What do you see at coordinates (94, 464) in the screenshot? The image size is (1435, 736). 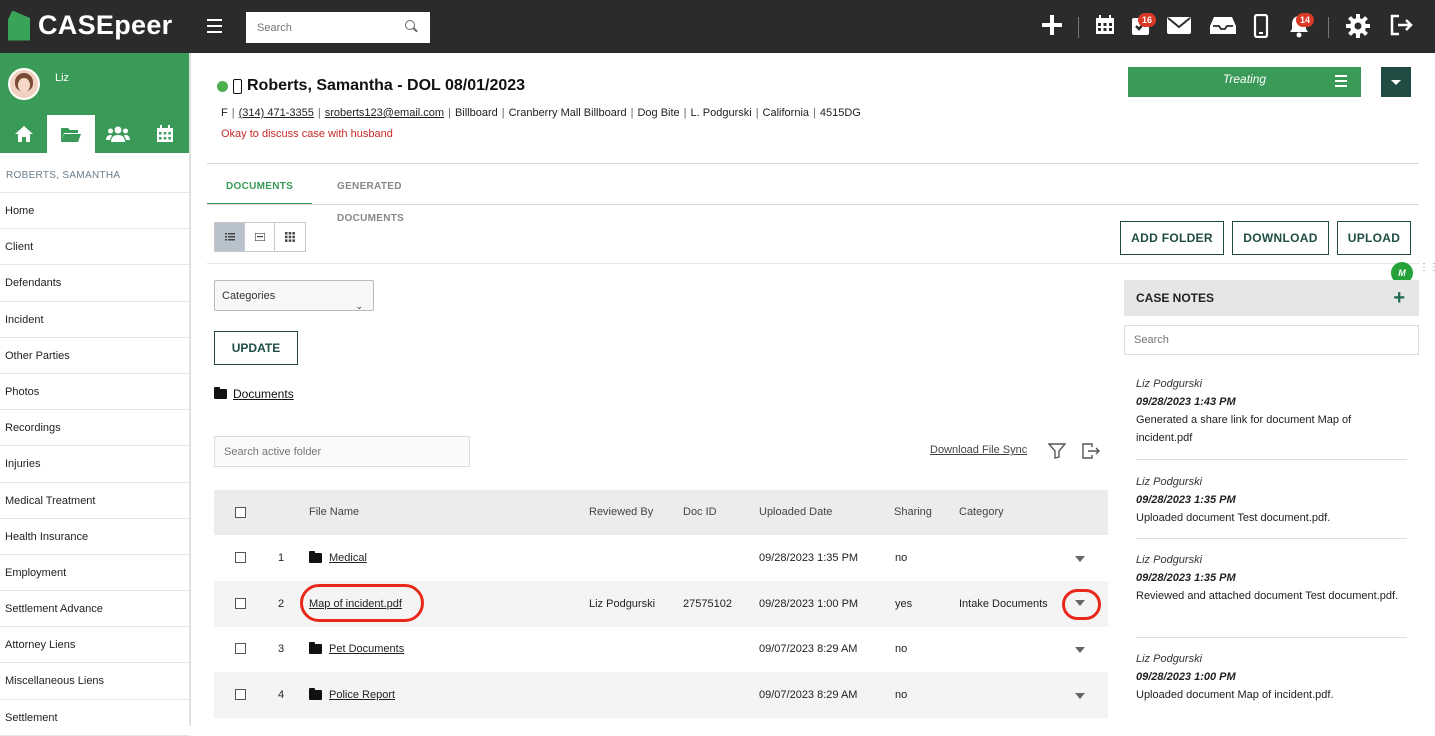 I see `sidebar-item: Injuries` at bounding box center [94, 464].